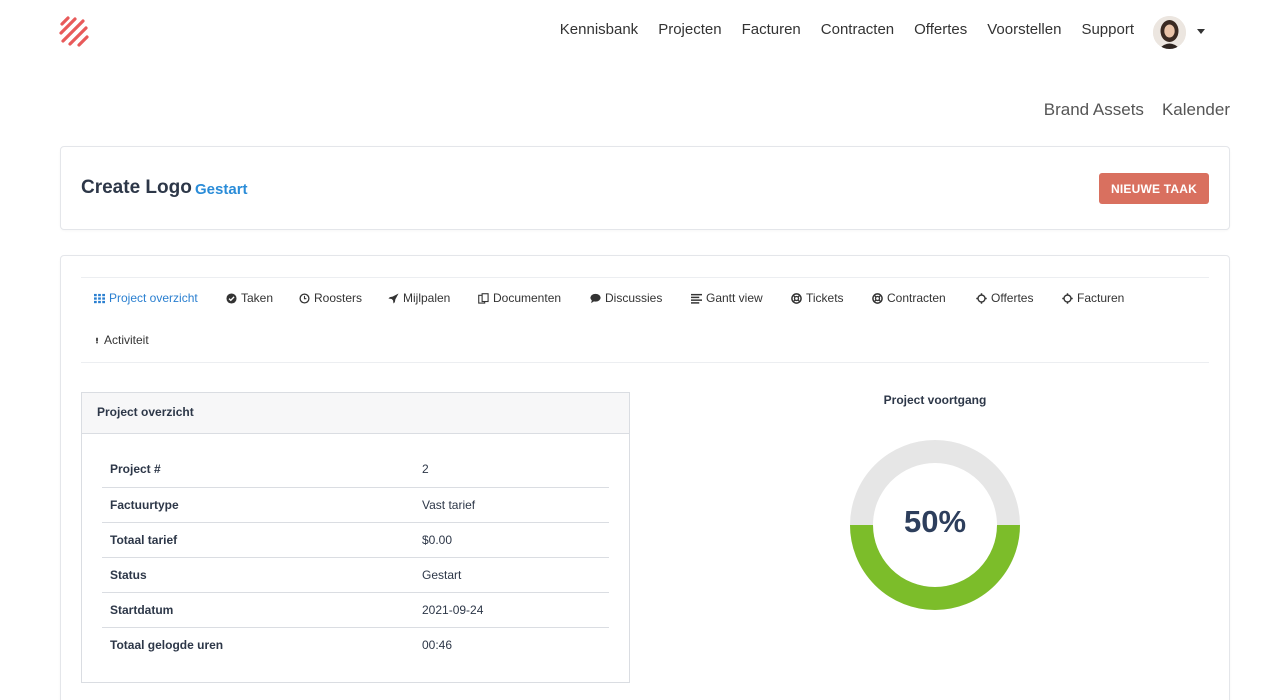  I want to click on rocket-icon, so click(393, 298).